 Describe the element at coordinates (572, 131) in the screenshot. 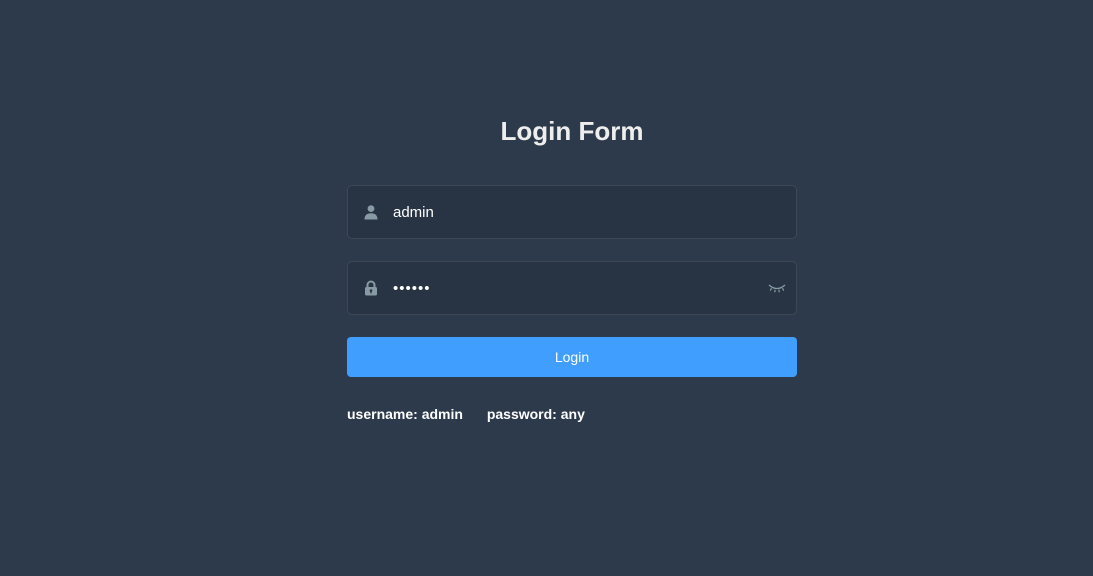

I see `page-title: Login Form` at that location.